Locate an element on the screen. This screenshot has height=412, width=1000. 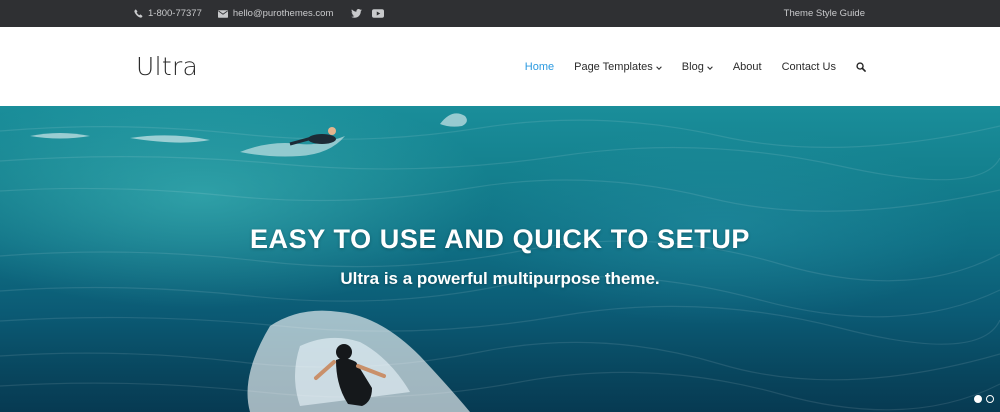
twitter-icon is located at coordinates (357, 13).